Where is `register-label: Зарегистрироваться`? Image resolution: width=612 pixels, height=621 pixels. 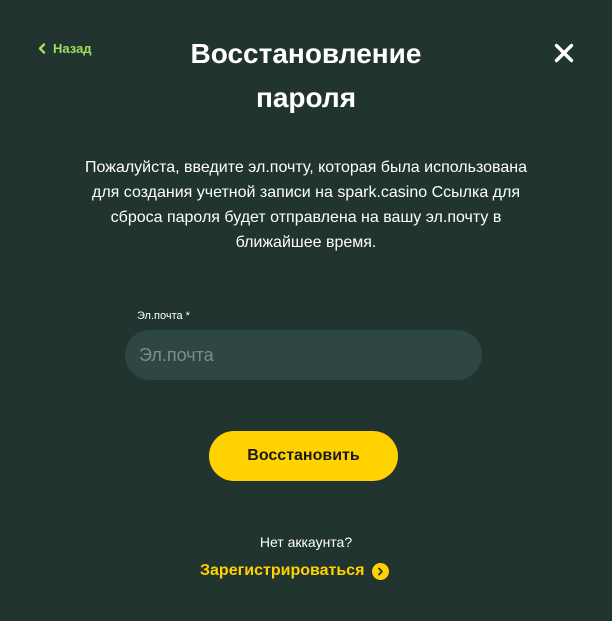
register-label: Зарегистрироваться is located at coordinates (282, 570).